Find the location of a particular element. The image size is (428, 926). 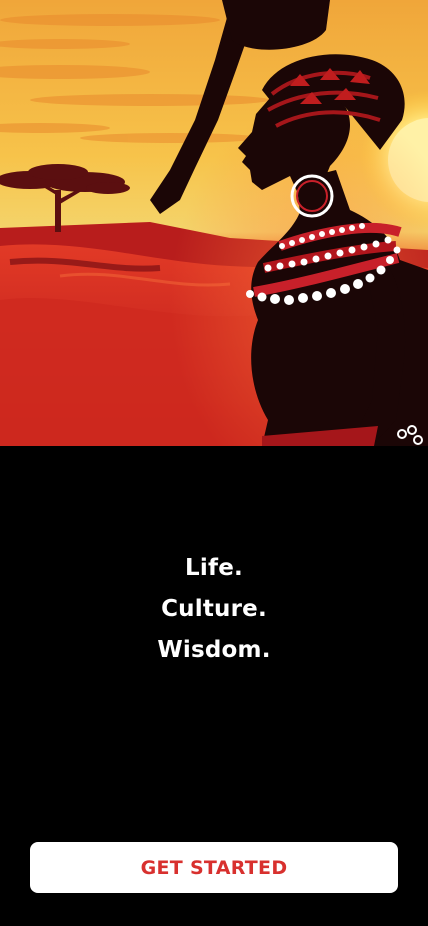

get-started-button: GET STARTED is located at coordinates (214, 867).